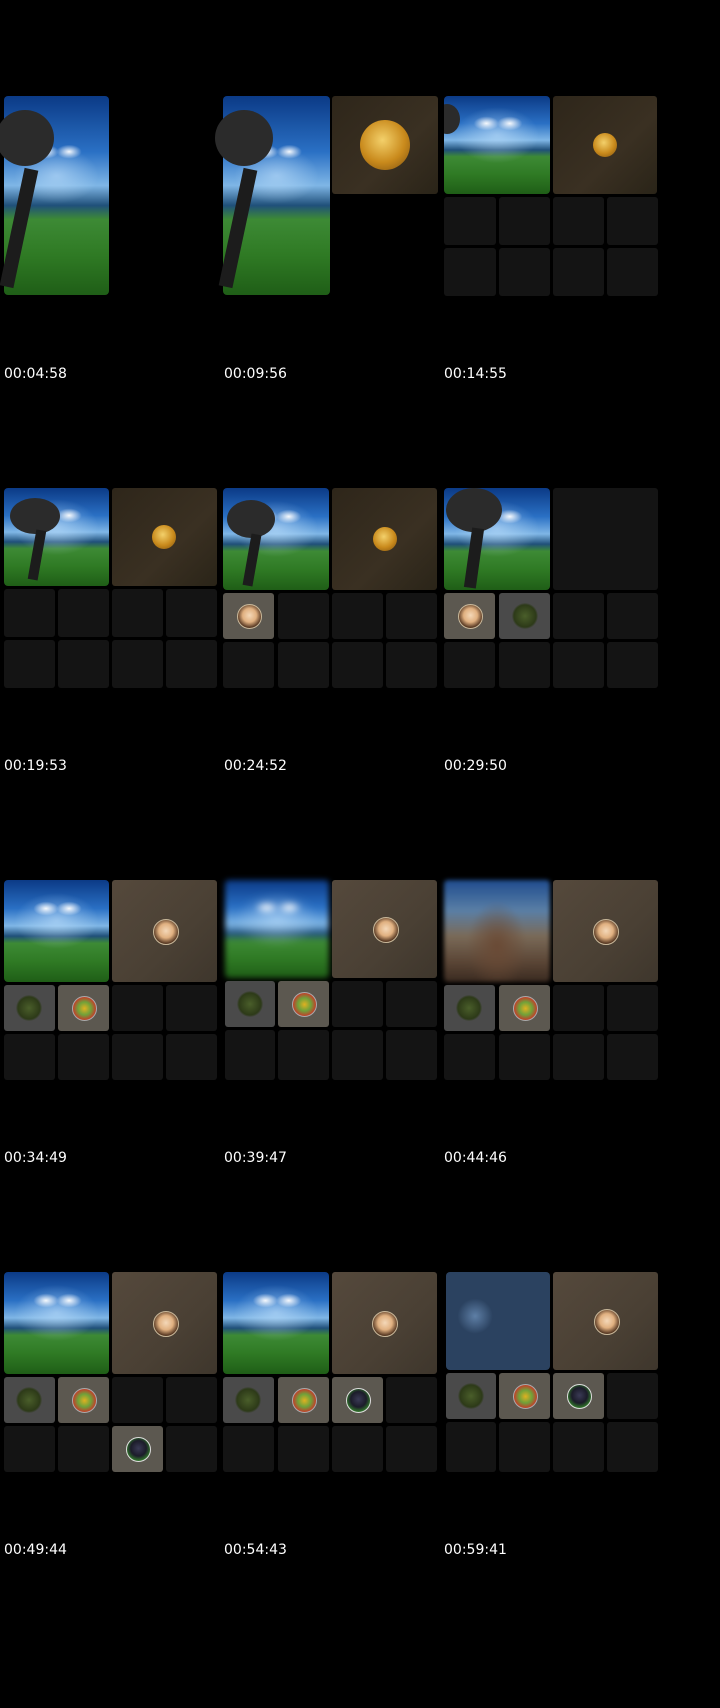 This screenshot has width=720, height=1708. What do you see at coordinates (35, 374) in the screenshot?
I see `timestamp-label: 00:04:58` at bounding box center [35, 374].